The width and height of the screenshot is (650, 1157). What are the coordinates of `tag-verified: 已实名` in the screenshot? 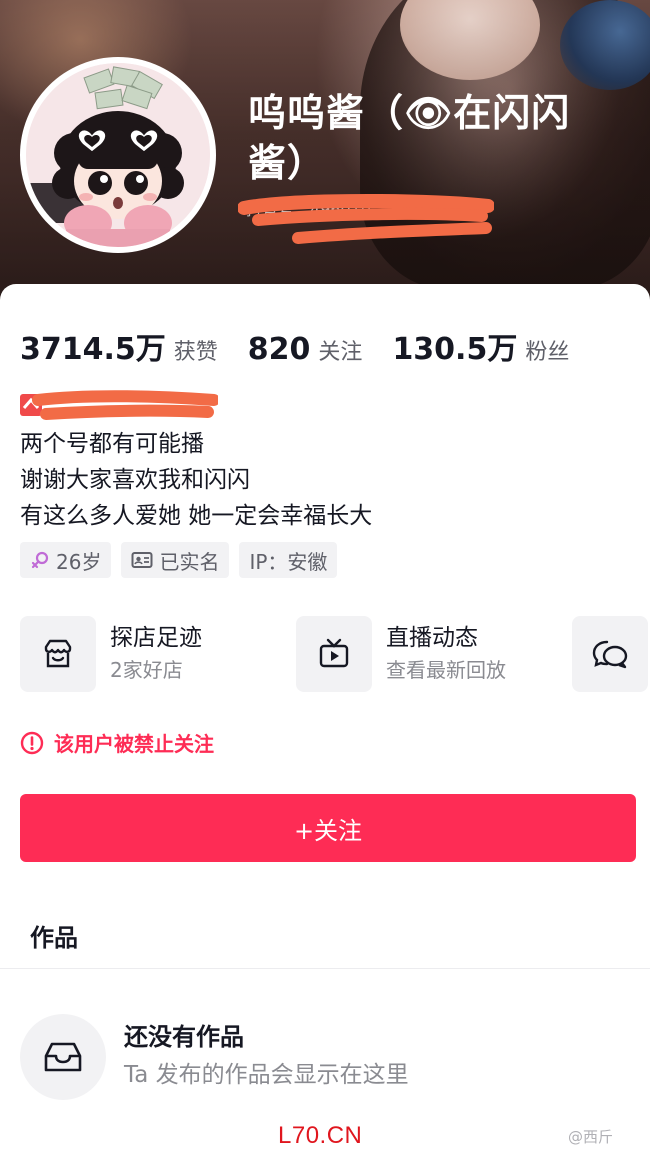 It's located at (175, 560).